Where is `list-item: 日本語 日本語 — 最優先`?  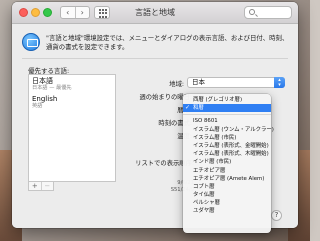 list-item: 日本語 日本語 — 最優先 is located at coordinates (72, 84).